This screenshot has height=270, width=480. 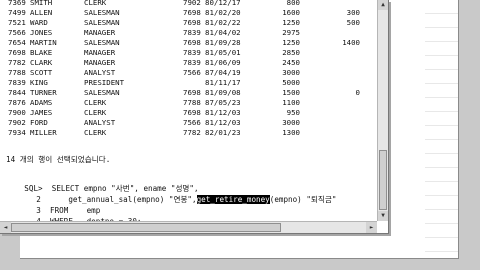 What do you see at coordinates (303, 199) in the screenshot?
I see `sql-line-2-text-b: (empno) "퇴직금"` at bounding box center [303, 199].